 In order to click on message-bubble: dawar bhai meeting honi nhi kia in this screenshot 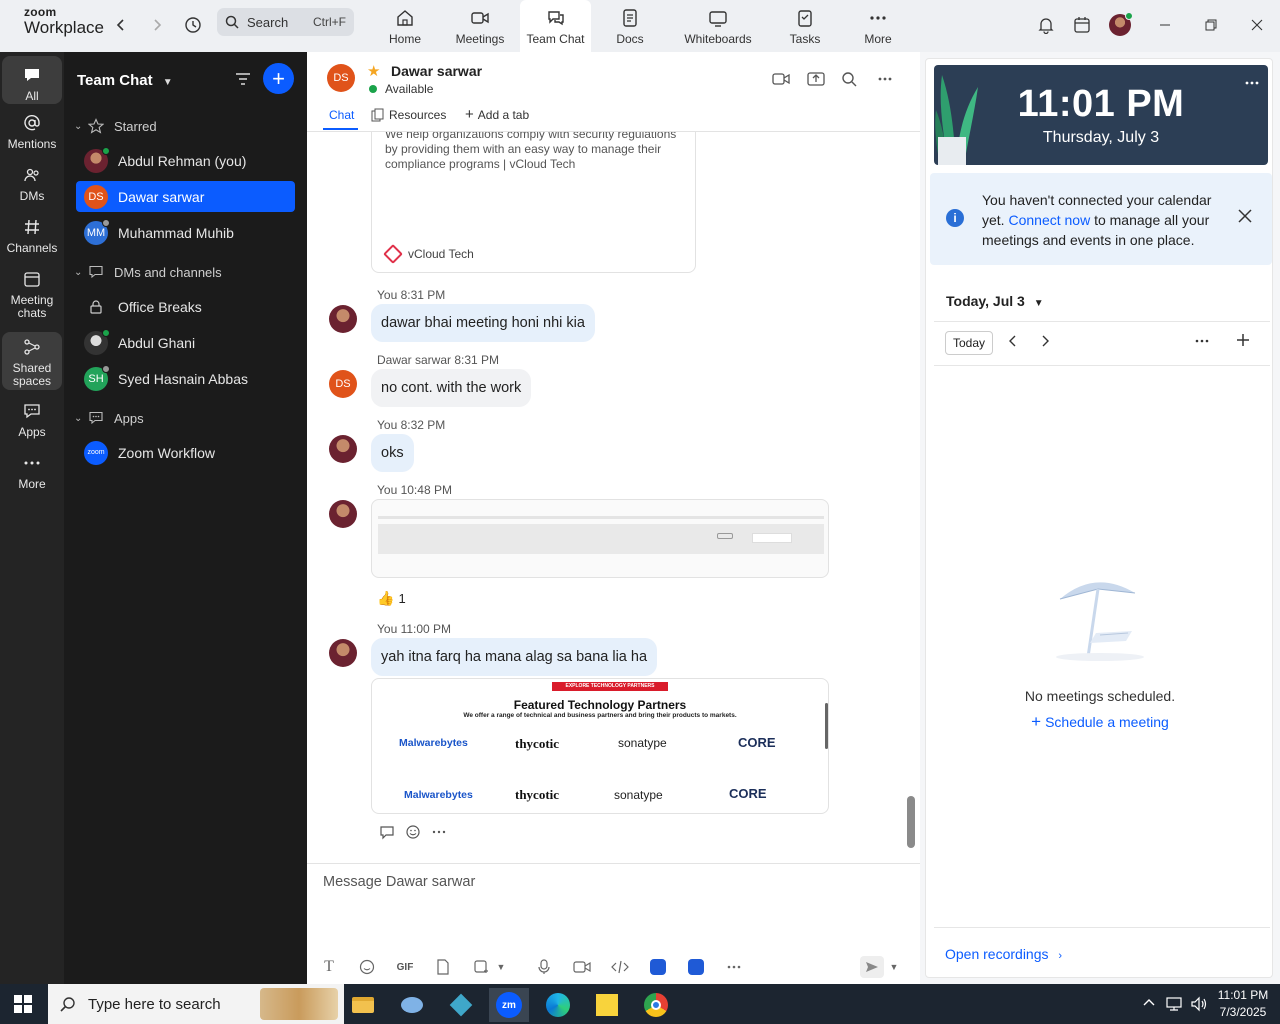, I will do `click(483, 323)`.